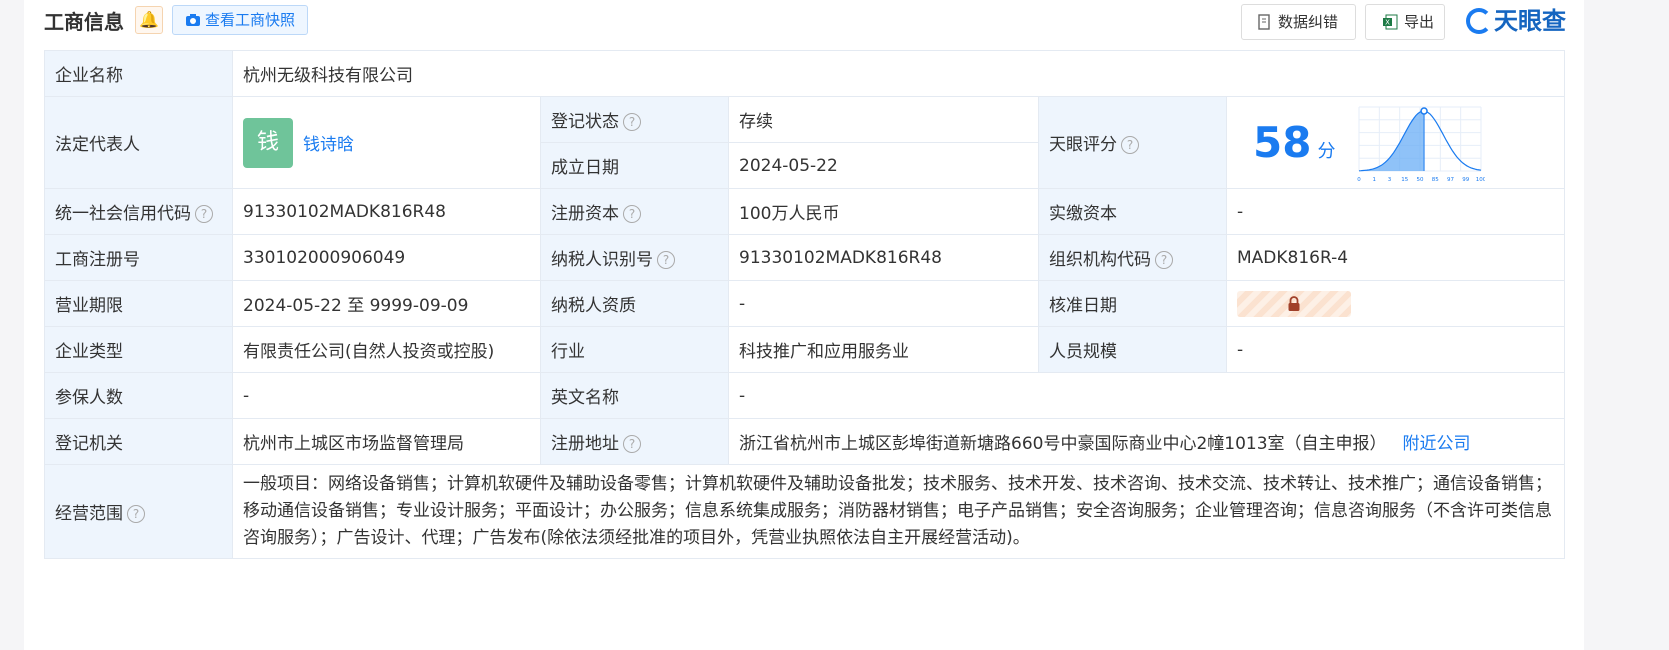  I want to click on credit-code-label: 统一社会信用代码, so click(123, 214).